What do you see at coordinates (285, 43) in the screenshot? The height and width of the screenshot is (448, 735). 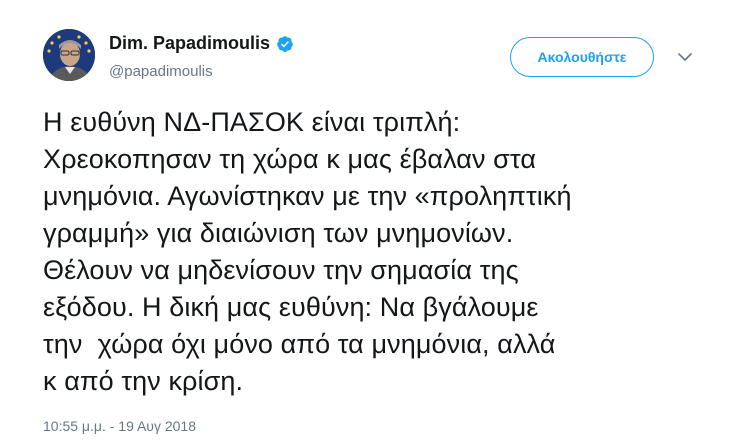 I see `verified-badge-icon` at bounding box center [285, 43].